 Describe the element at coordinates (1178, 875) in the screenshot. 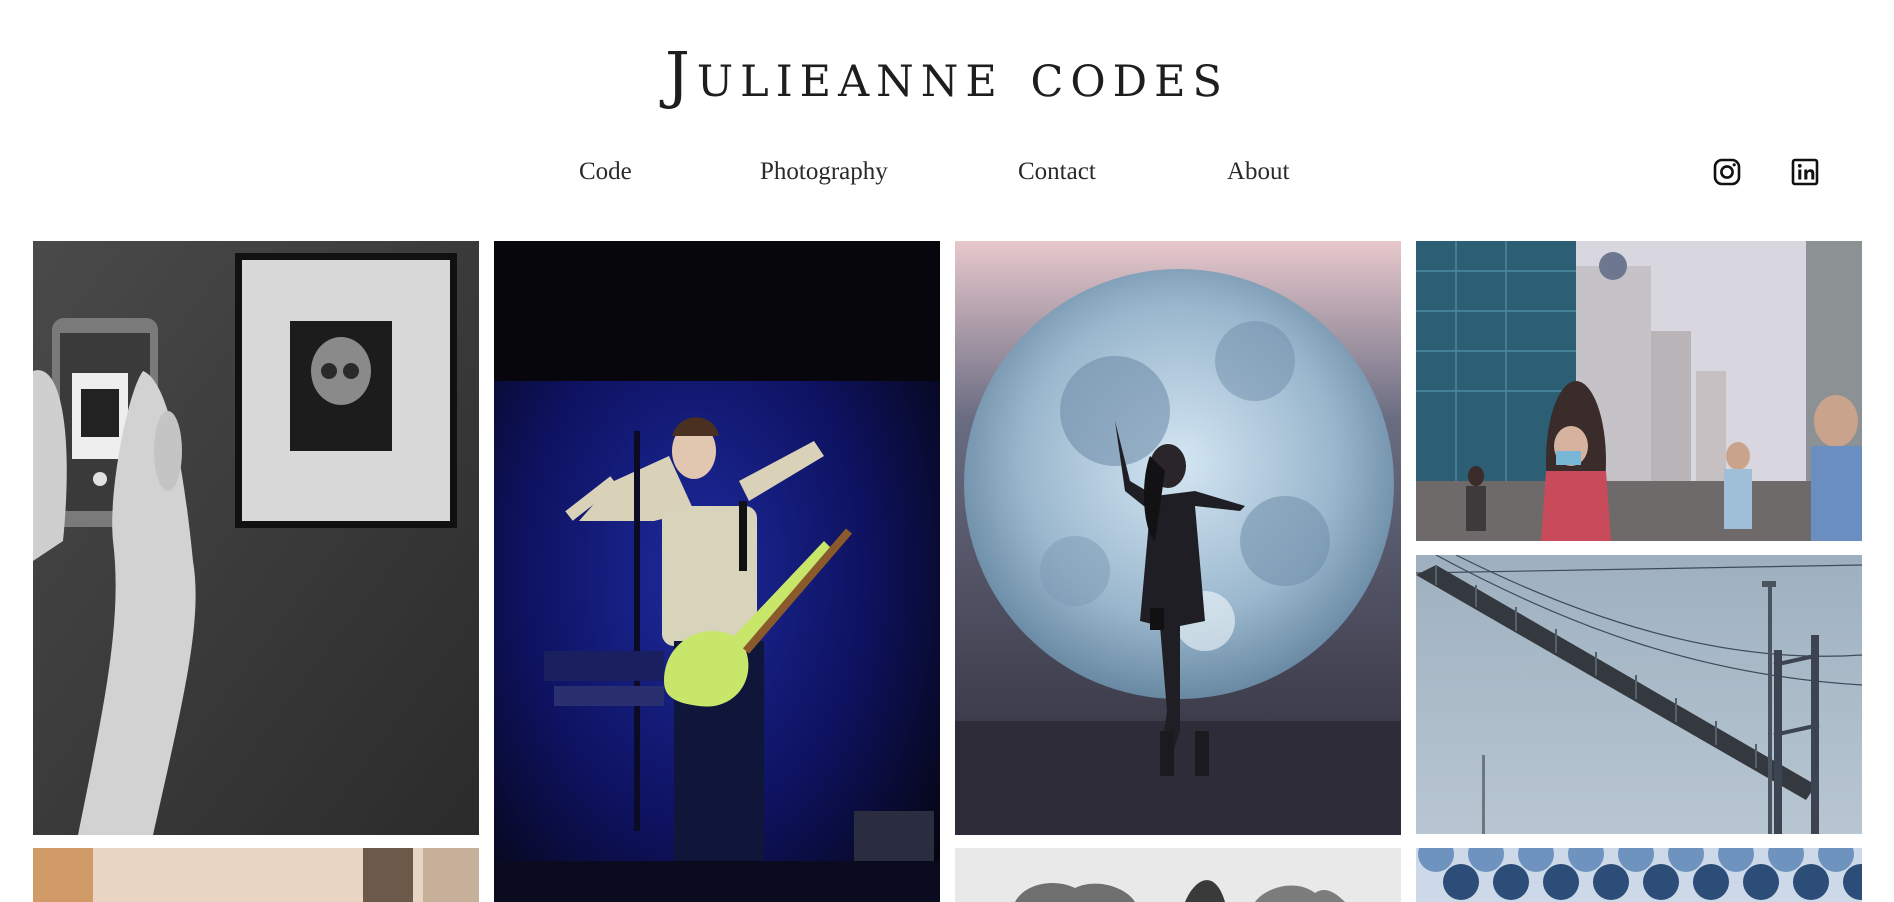

I see `photo-bw-trees` at that location.